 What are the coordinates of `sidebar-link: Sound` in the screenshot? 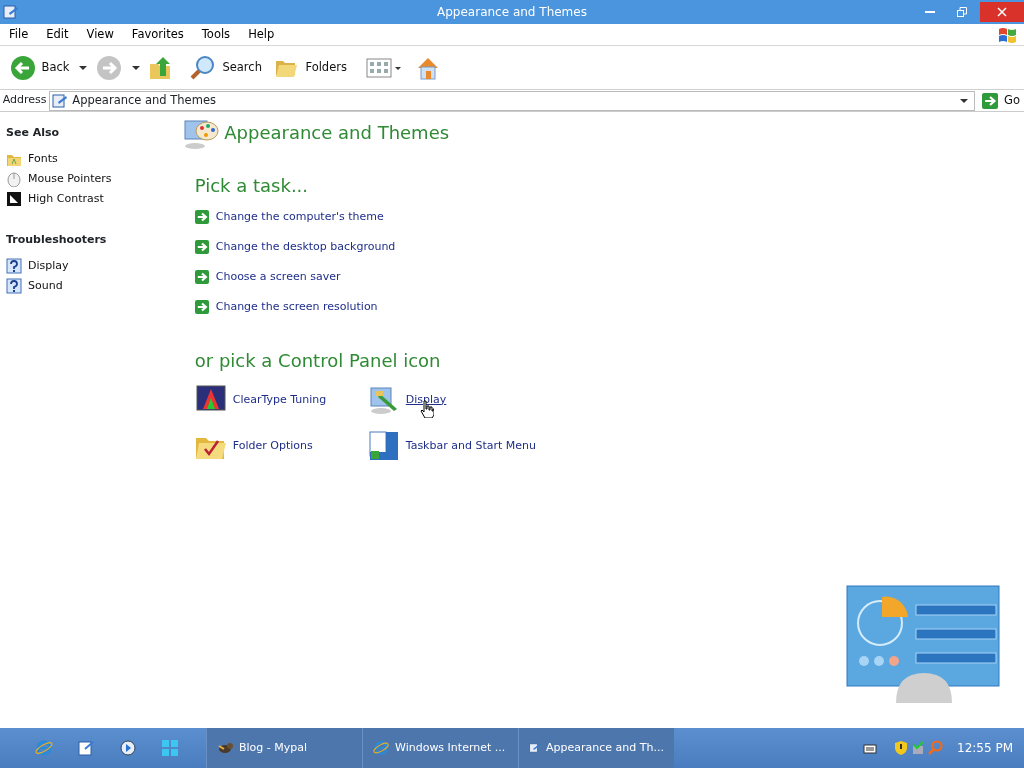 It's located at (90, 286).